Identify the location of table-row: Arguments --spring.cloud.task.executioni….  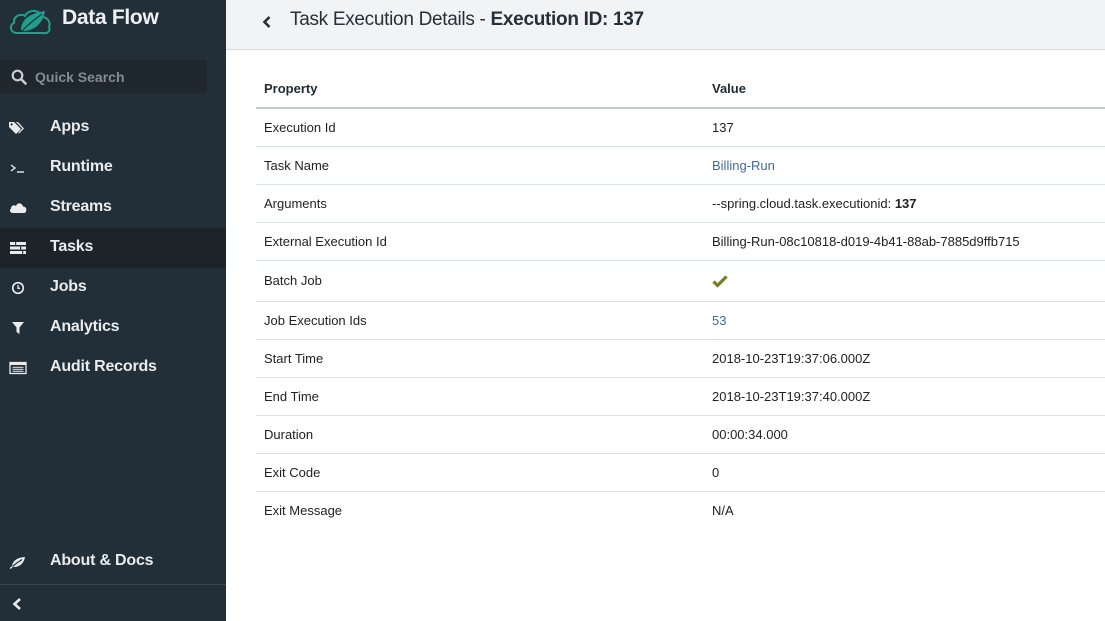
(680, 203).